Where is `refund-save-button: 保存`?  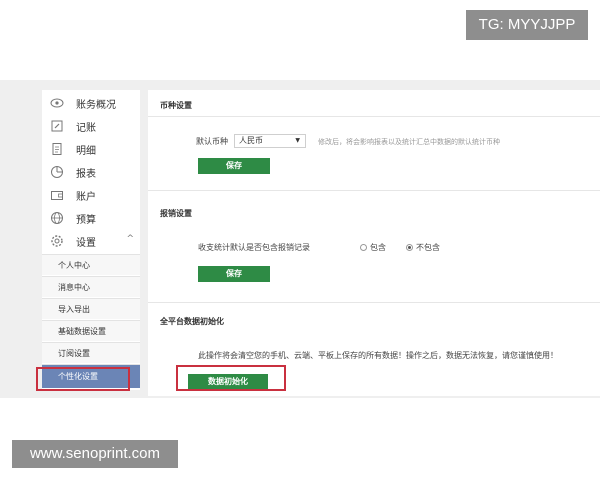
refund-save-button: 保存 is located at coordinates (234, 274).